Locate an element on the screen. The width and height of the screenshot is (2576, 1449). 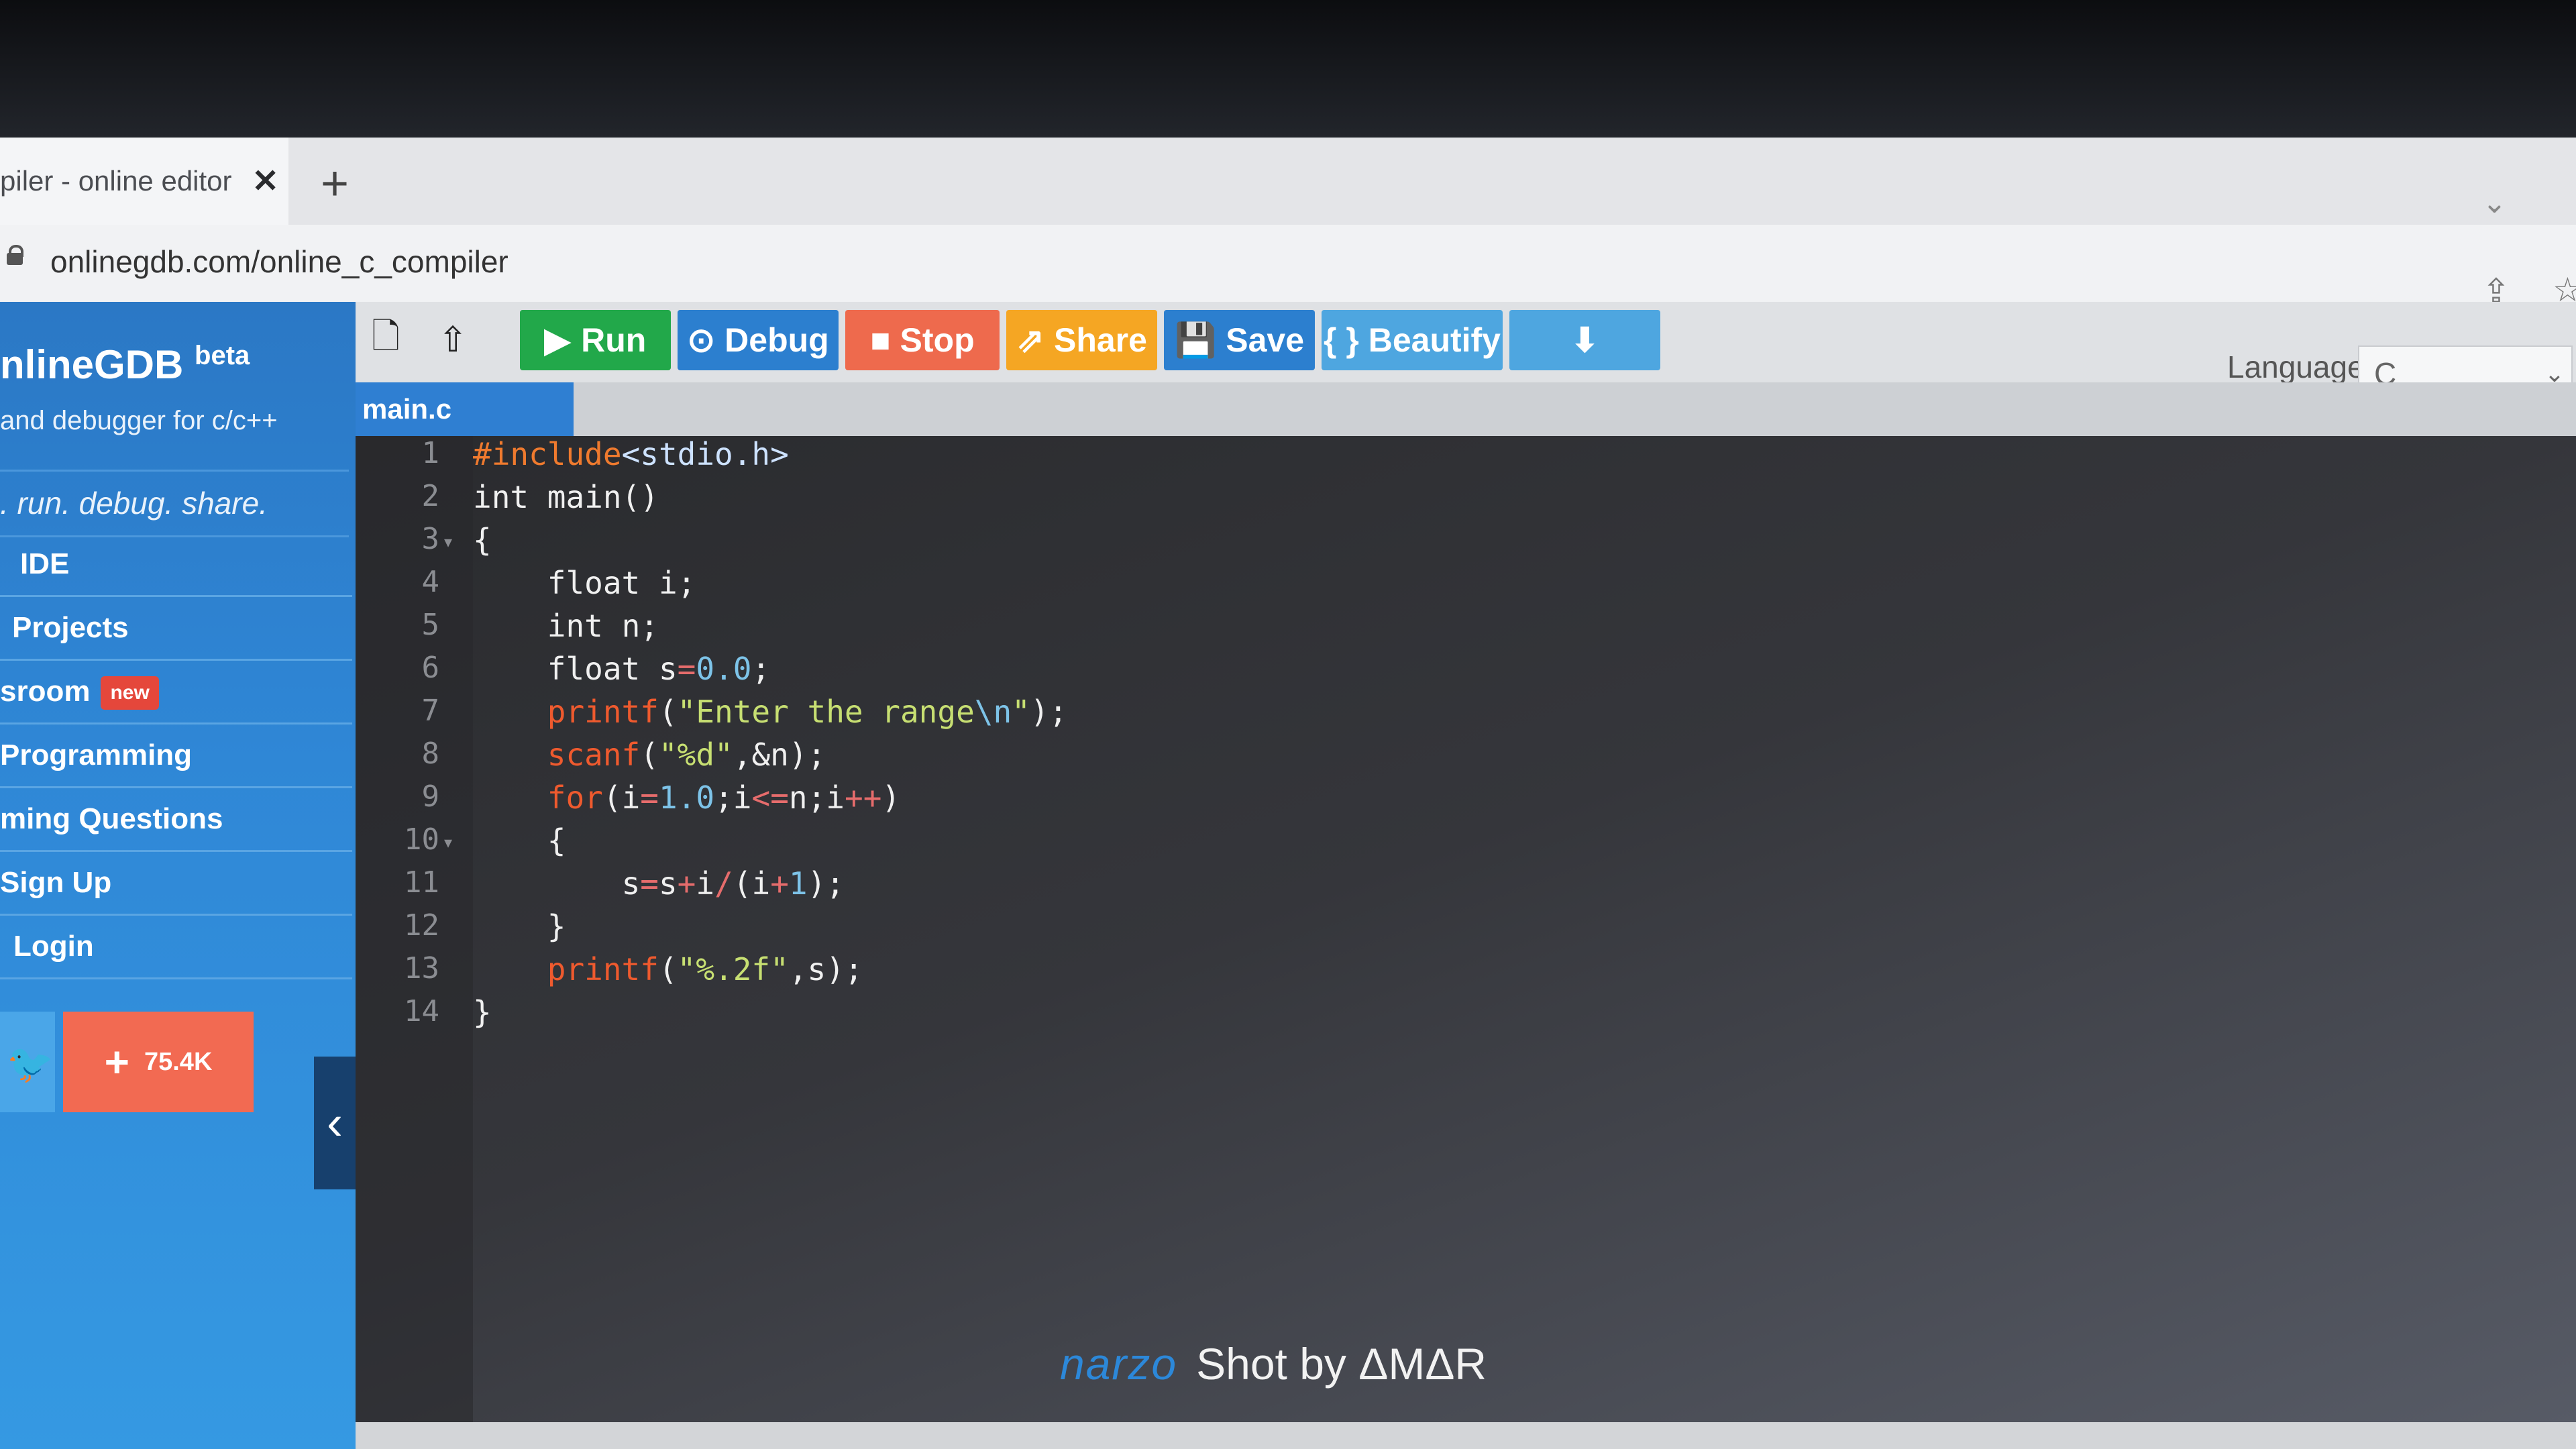
line-number: 4 is located at coordinates (430, 582).